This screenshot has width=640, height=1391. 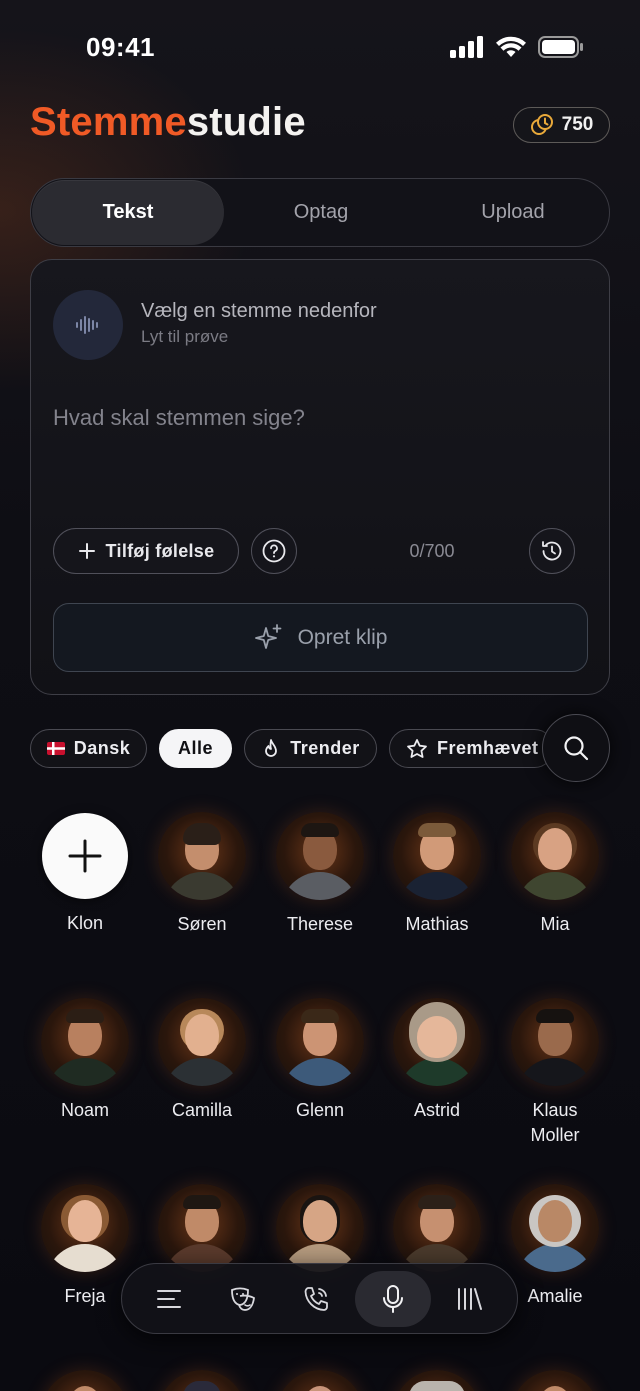 What do you see at coordinates (577, 124) in the screenshot?
I see `credits-value: 750` at bounding box center [577, 124].